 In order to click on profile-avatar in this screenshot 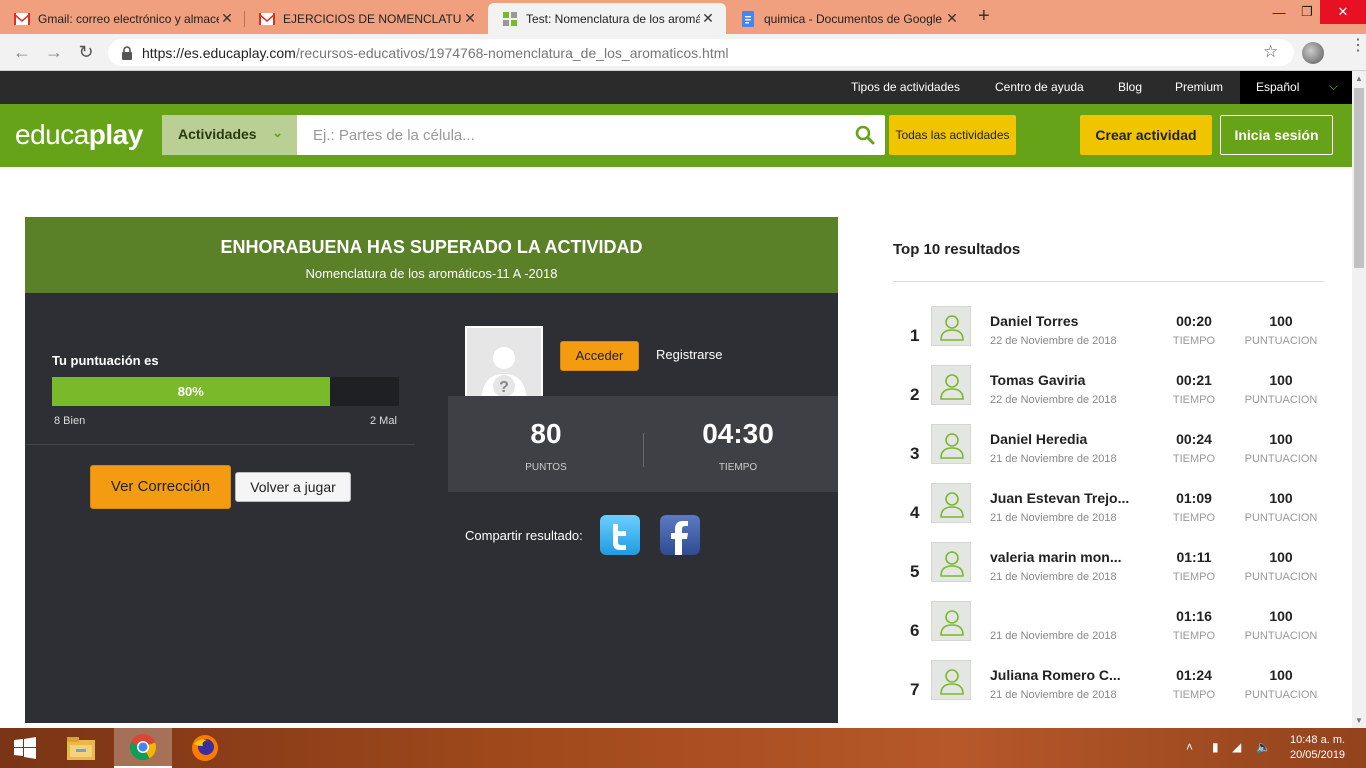, I will do `click(1313, 53)`.